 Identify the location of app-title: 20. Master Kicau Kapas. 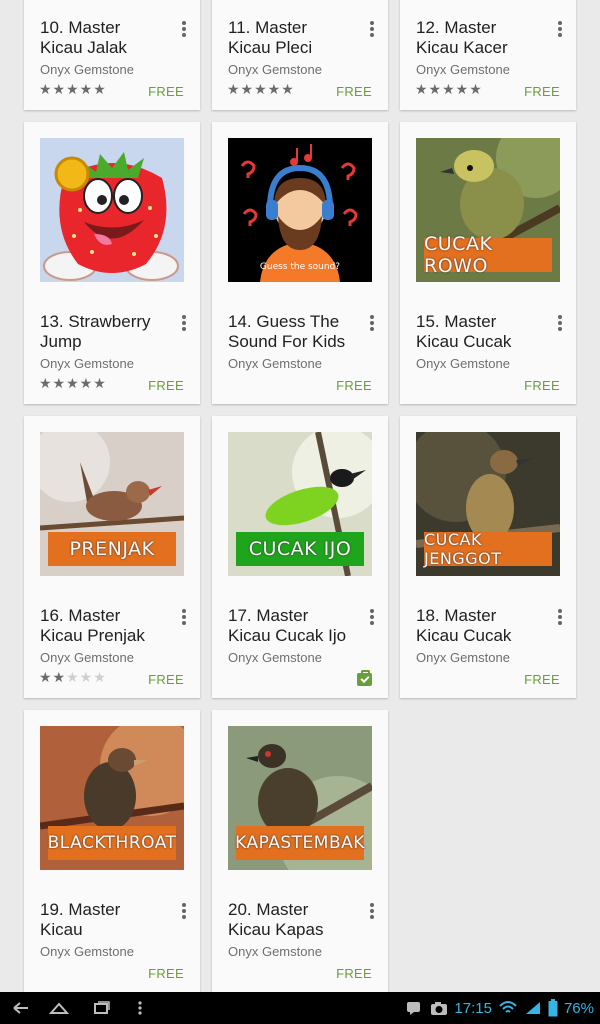
(276, 919).